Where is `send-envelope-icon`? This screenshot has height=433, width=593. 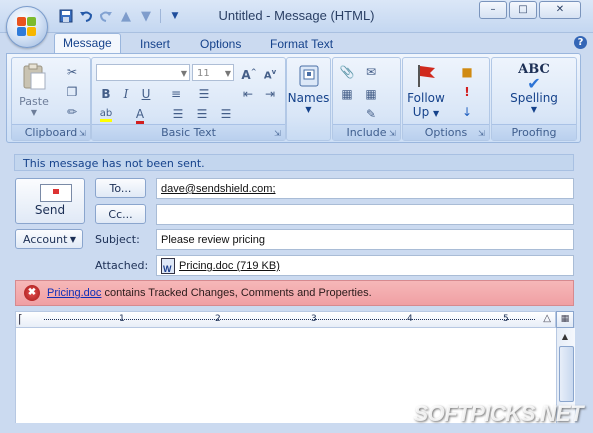
send-envelope-icon is located at coordinates (56, 193).